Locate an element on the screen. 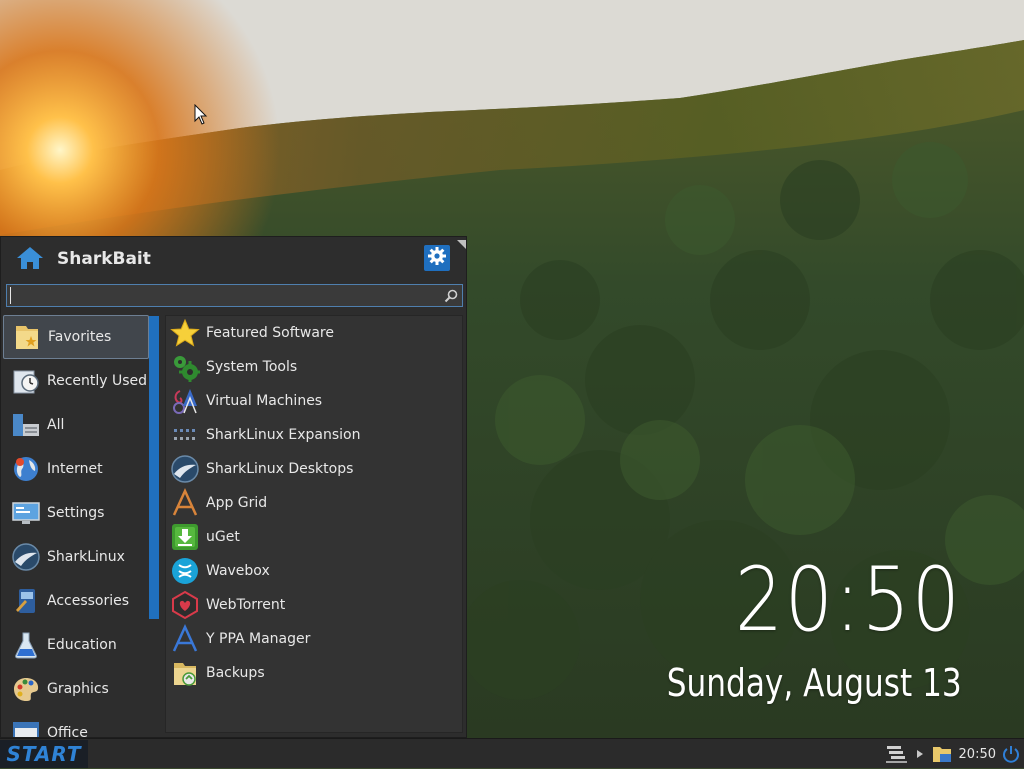  app-label: Y PPA Manager is located at coordinates (258, 639).